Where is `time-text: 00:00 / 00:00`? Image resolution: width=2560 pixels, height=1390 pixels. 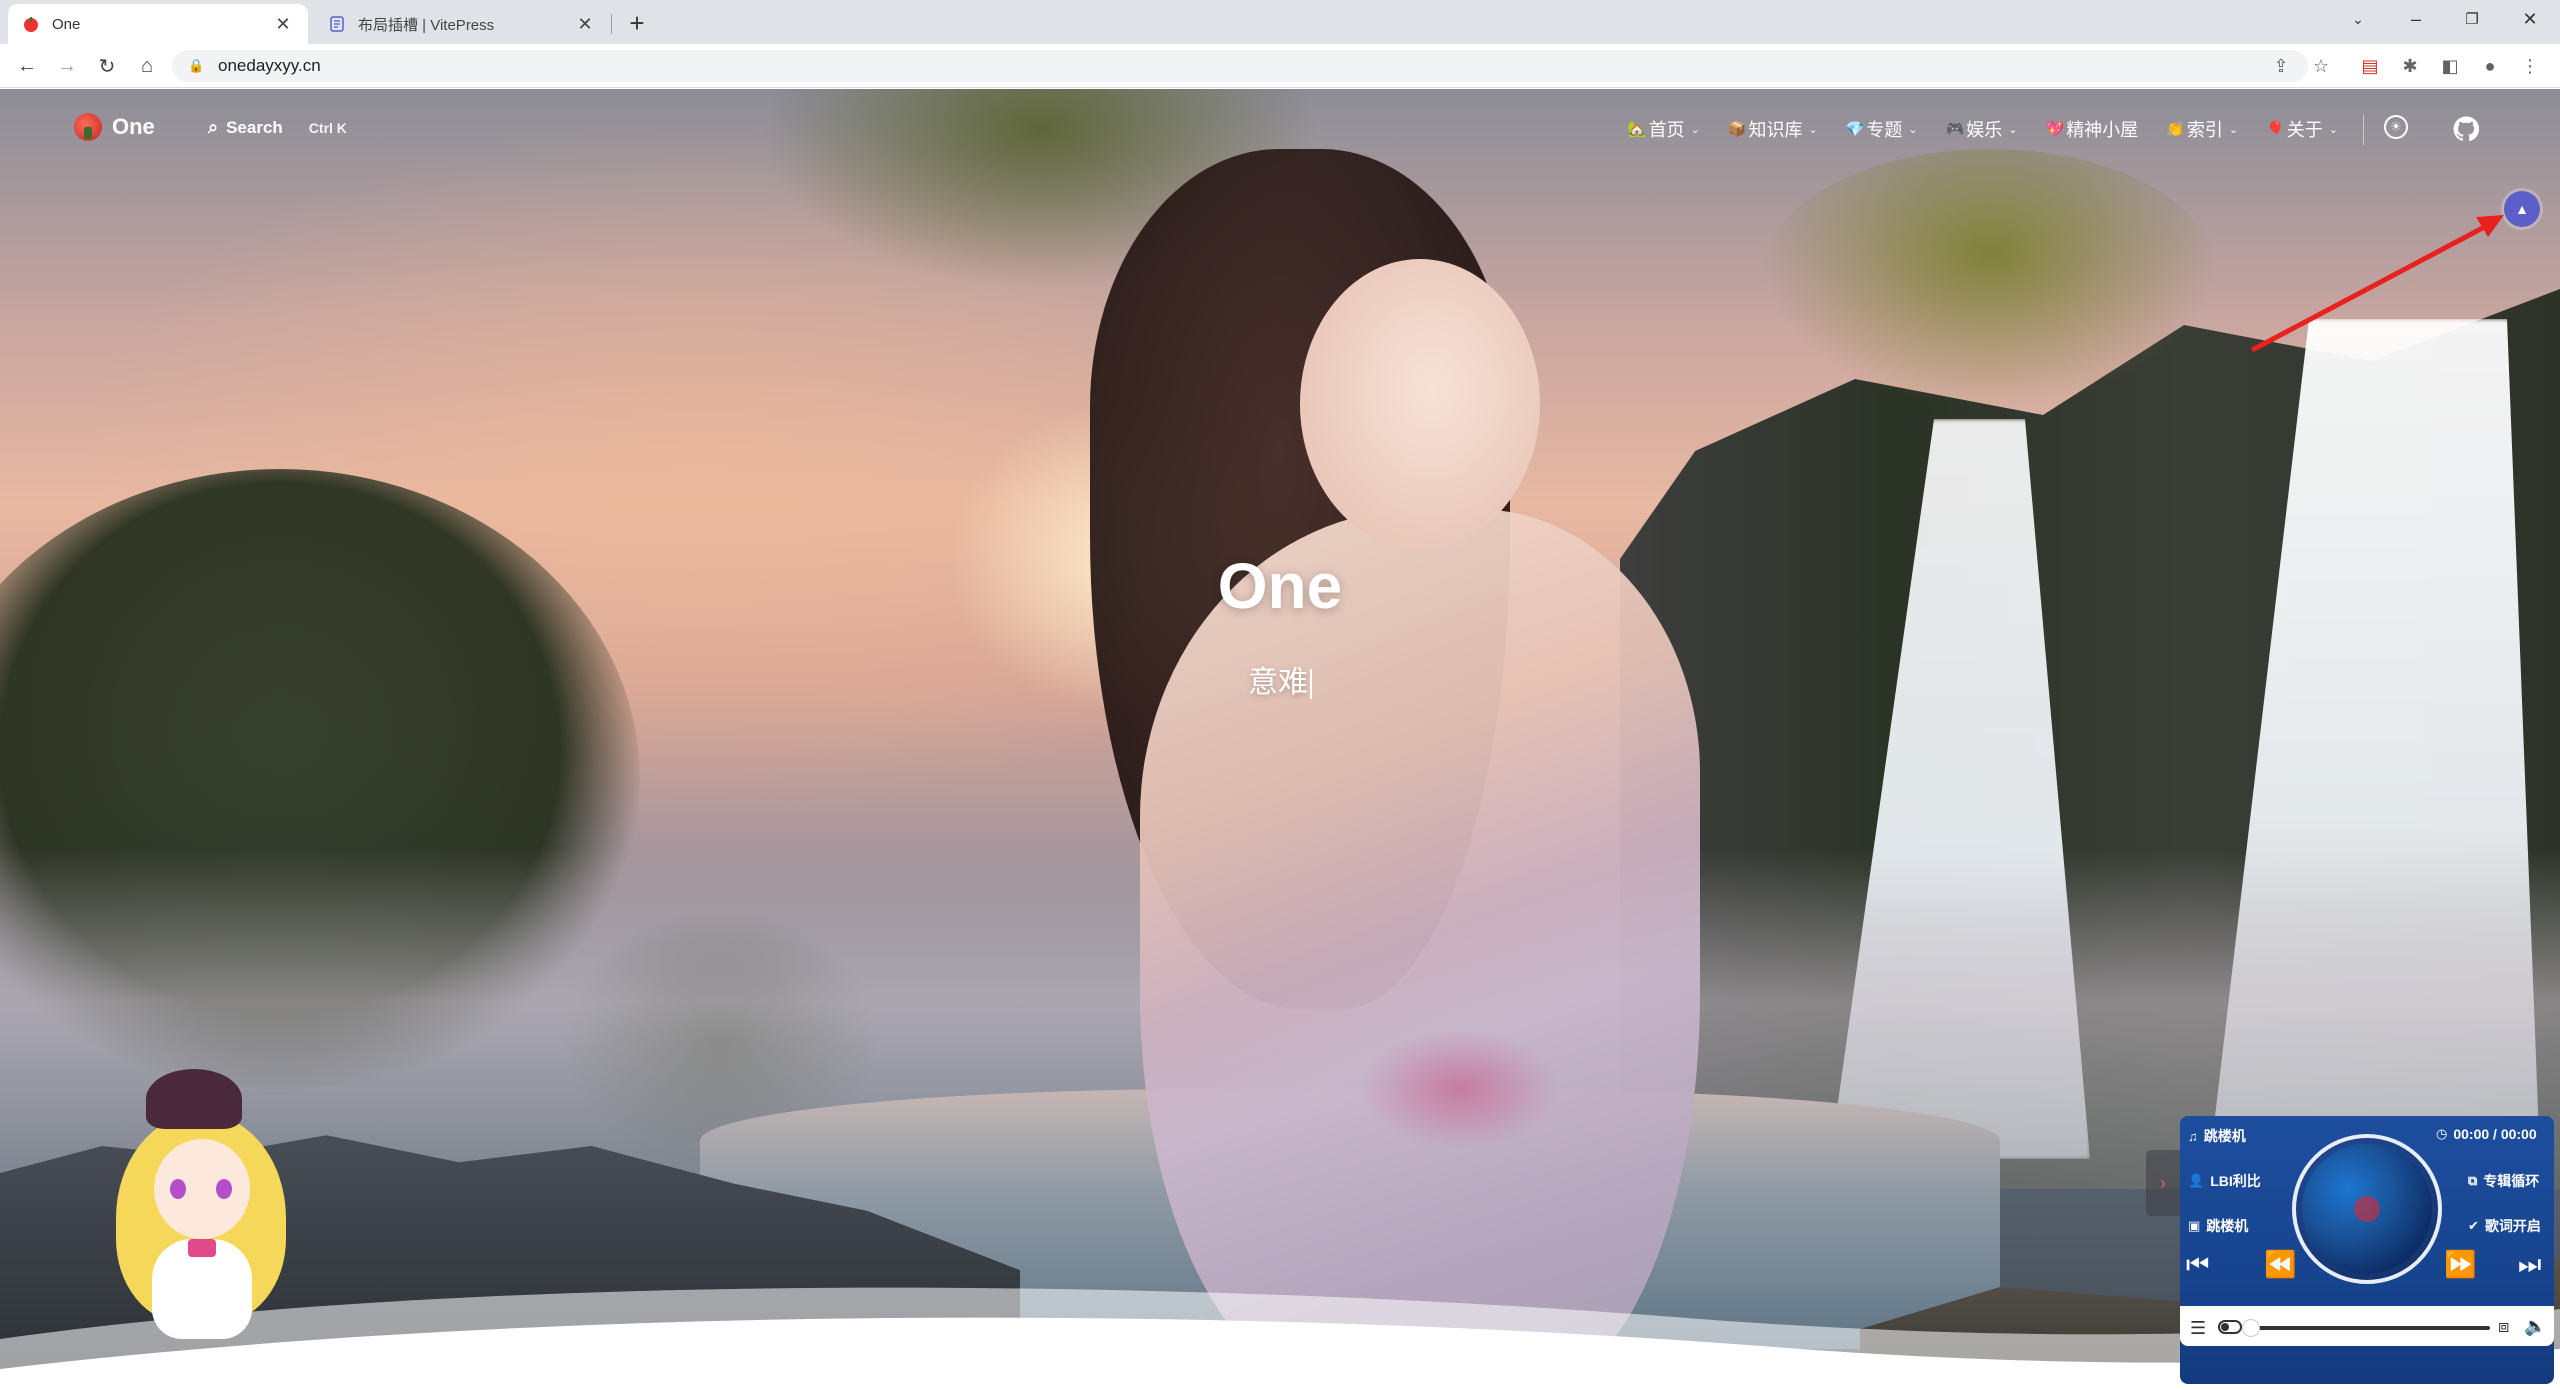 time-text: 00:00 / 00:00 is located at coordinates (2495, 1134).